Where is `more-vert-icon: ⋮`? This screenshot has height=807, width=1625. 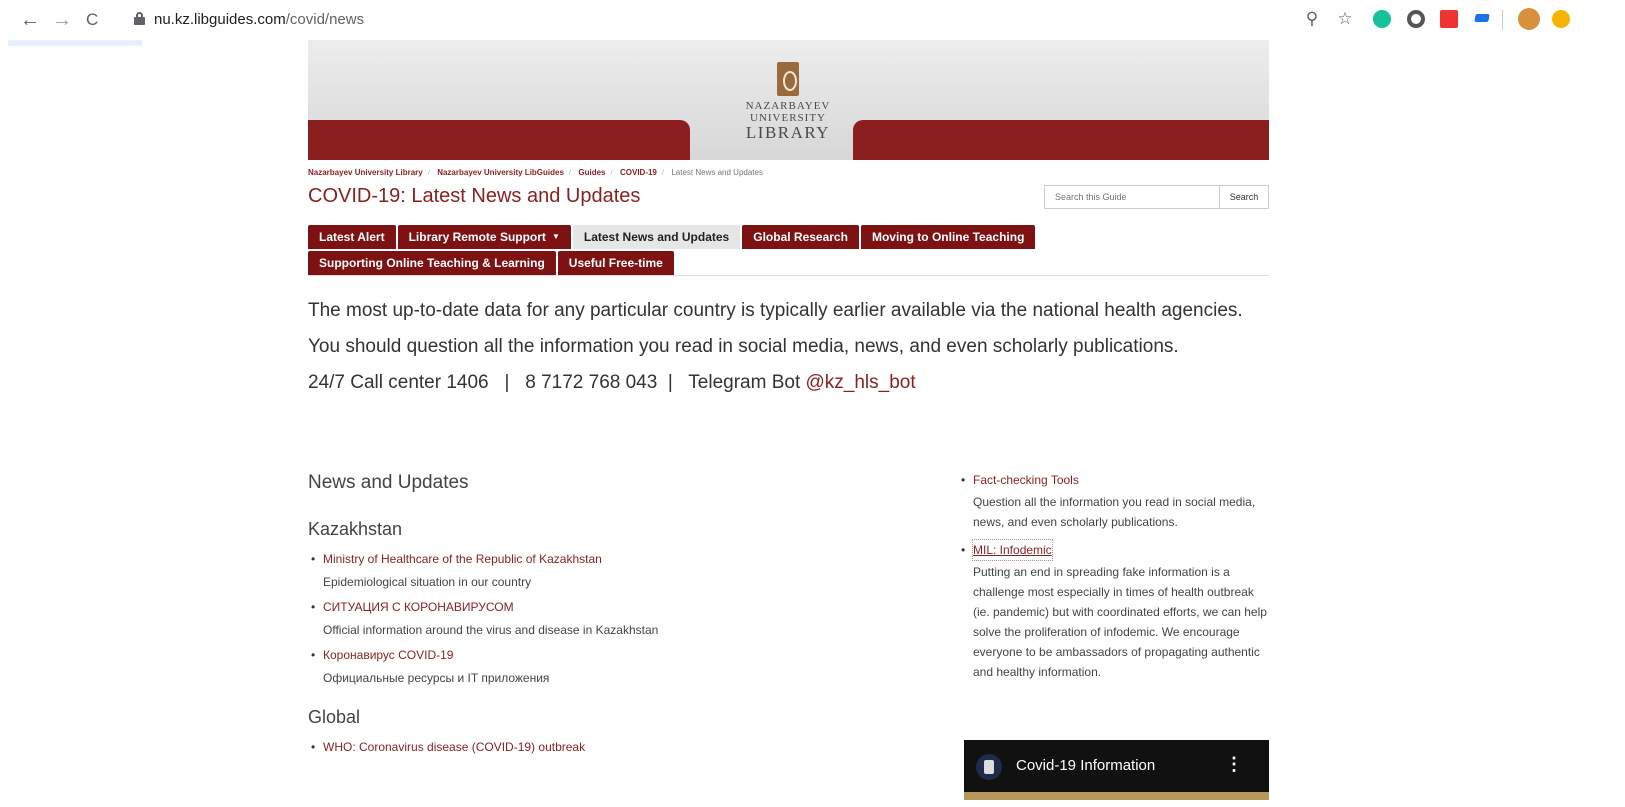 more-vert-icon: ⋮ is located at coordinates (1234, 764).